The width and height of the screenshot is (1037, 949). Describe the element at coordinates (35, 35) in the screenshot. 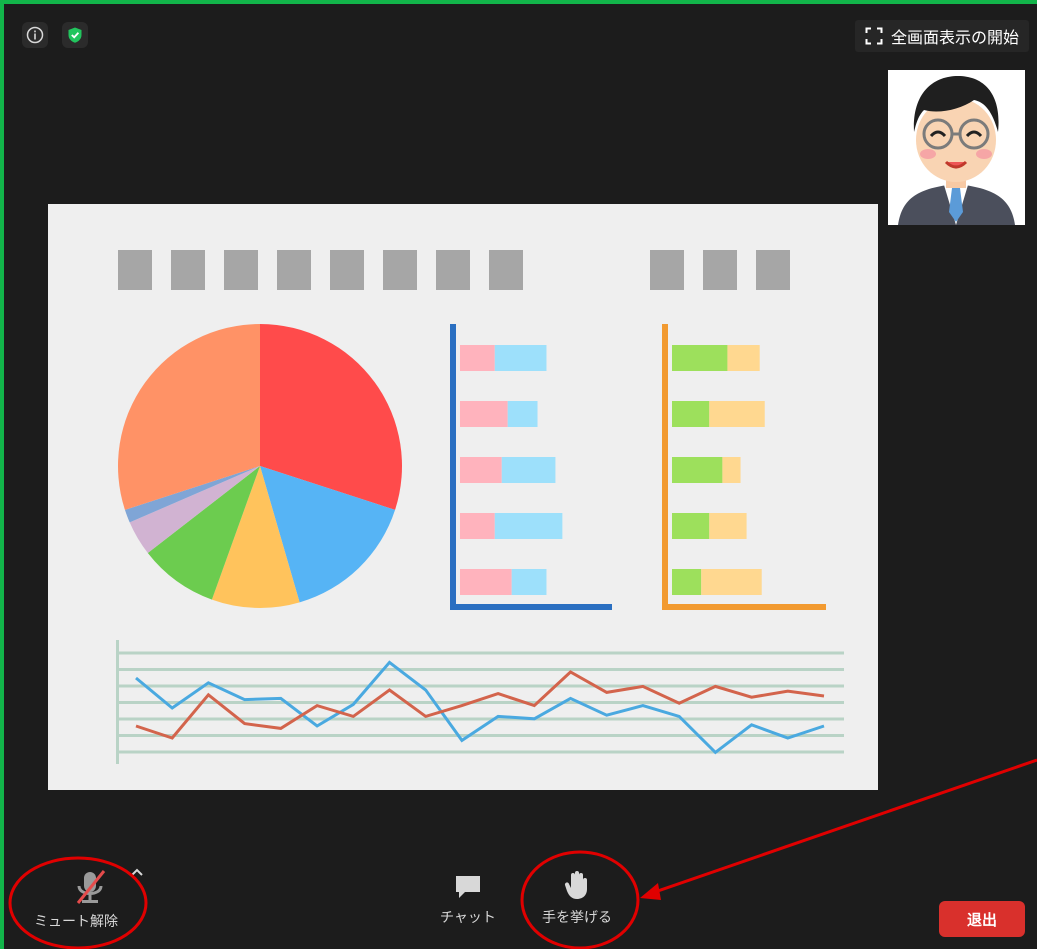

I see `info-icon` at that location.